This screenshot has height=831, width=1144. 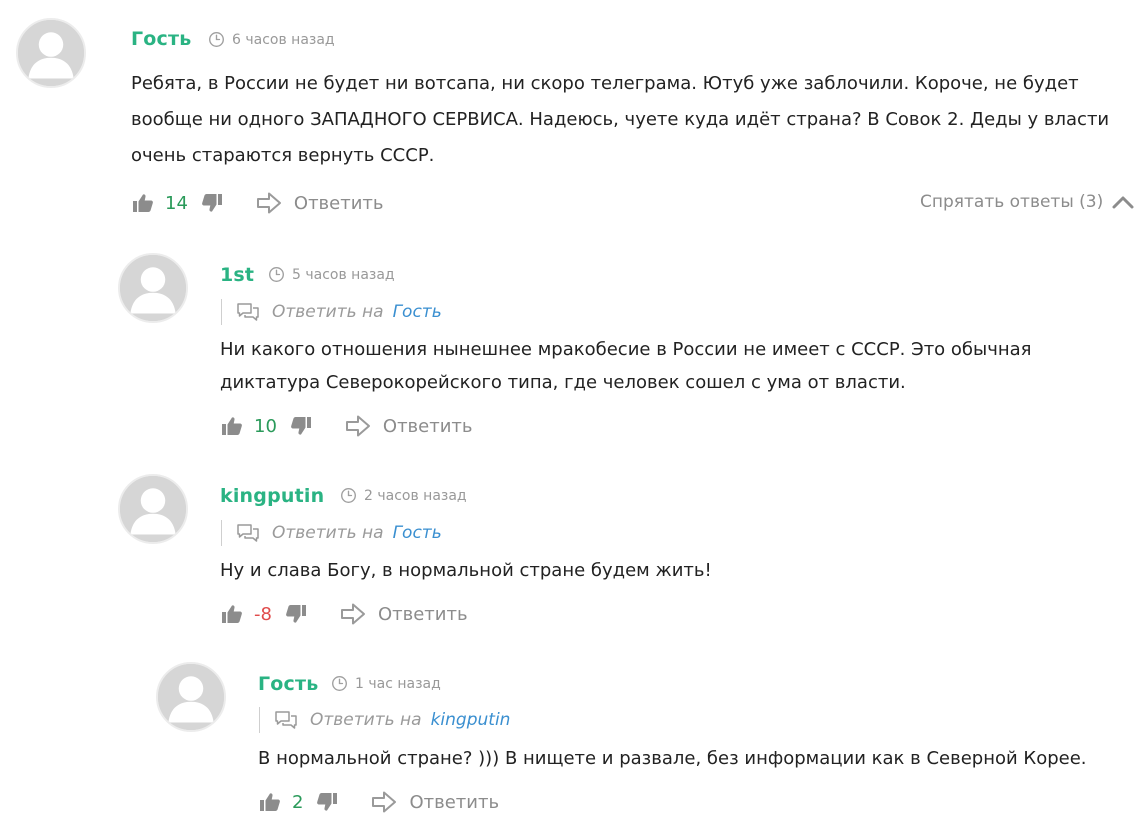 I want to click on comment-actions: 2 Ответить, so click(x=378, y=802).